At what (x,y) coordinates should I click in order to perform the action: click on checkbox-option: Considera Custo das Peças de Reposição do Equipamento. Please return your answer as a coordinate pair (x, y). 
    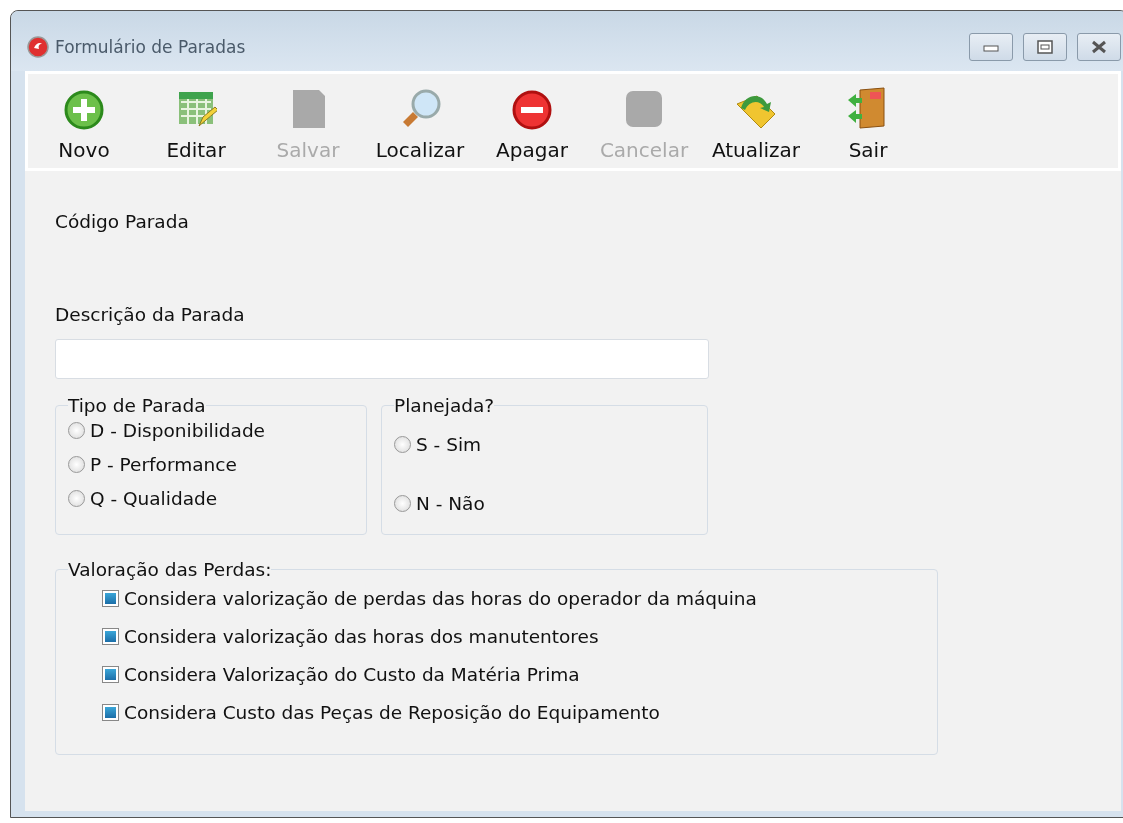
    Looking at the image, I should click on (512, 712).